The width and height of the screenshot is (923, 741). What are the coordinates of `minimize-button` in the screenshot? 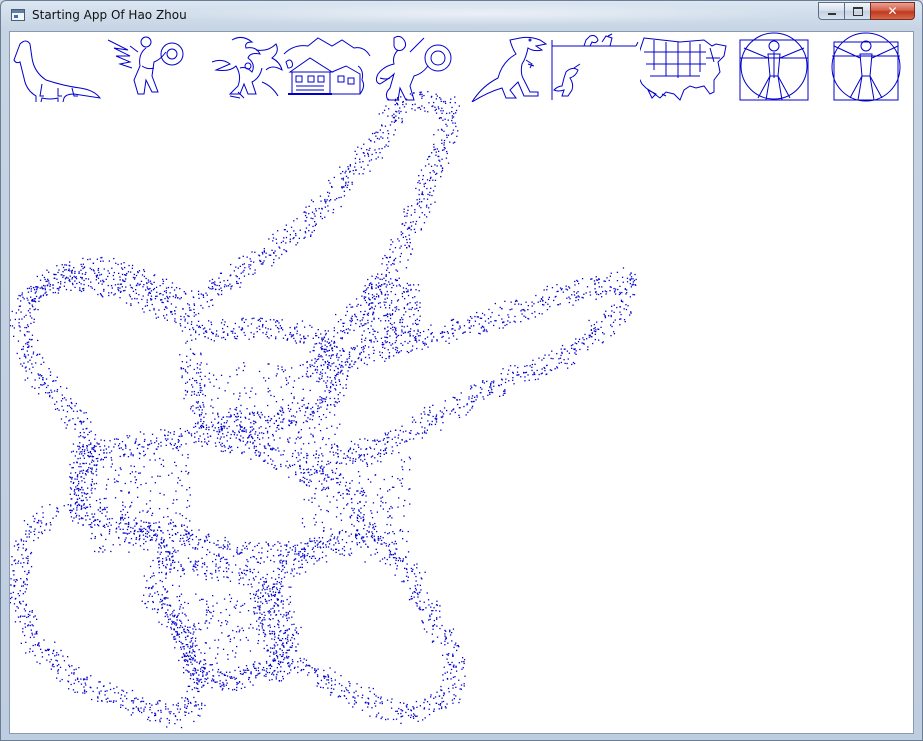 It's located at (831, 11).